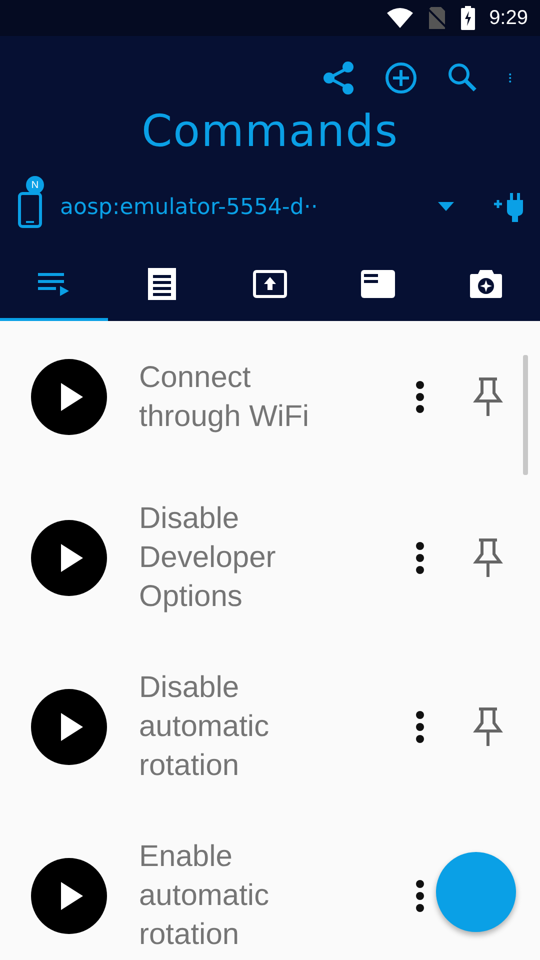 The width and height of the screenshot is (540, 960). Describe the element at coordinates (446, 207) in the screenshot. I see `dropdown-icon` at that location.